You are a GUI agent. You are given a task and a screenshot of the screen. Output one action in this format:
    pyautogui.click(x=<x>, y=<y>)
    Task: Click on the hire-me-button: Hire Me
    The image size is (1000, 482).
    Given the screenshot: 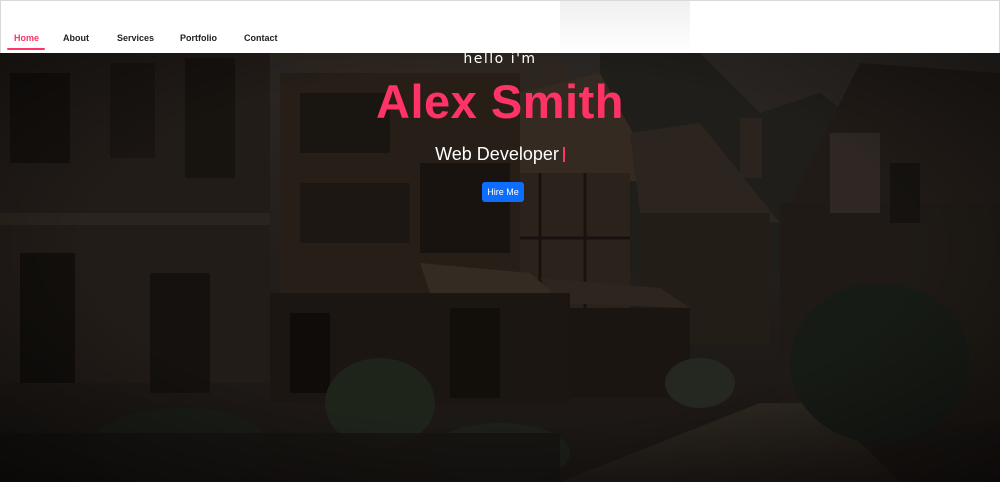 What is the action you would take?
    pyautogui.click(x=503, y=192)
    